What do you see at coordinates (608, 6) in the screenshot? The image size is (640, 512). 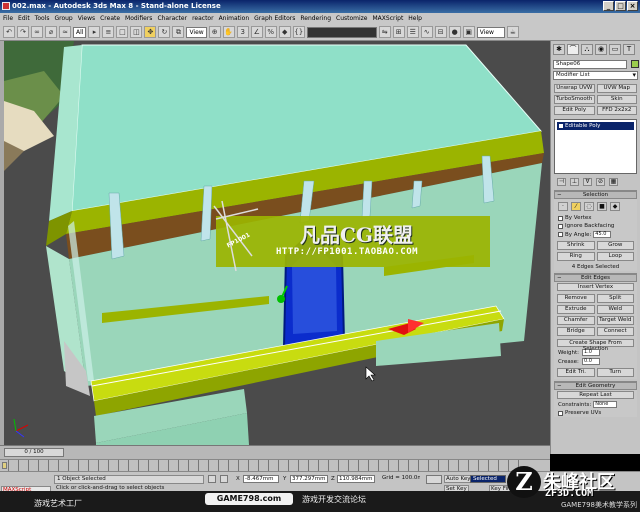 I see `minimize-button: _` at bounding box center [608, 6].